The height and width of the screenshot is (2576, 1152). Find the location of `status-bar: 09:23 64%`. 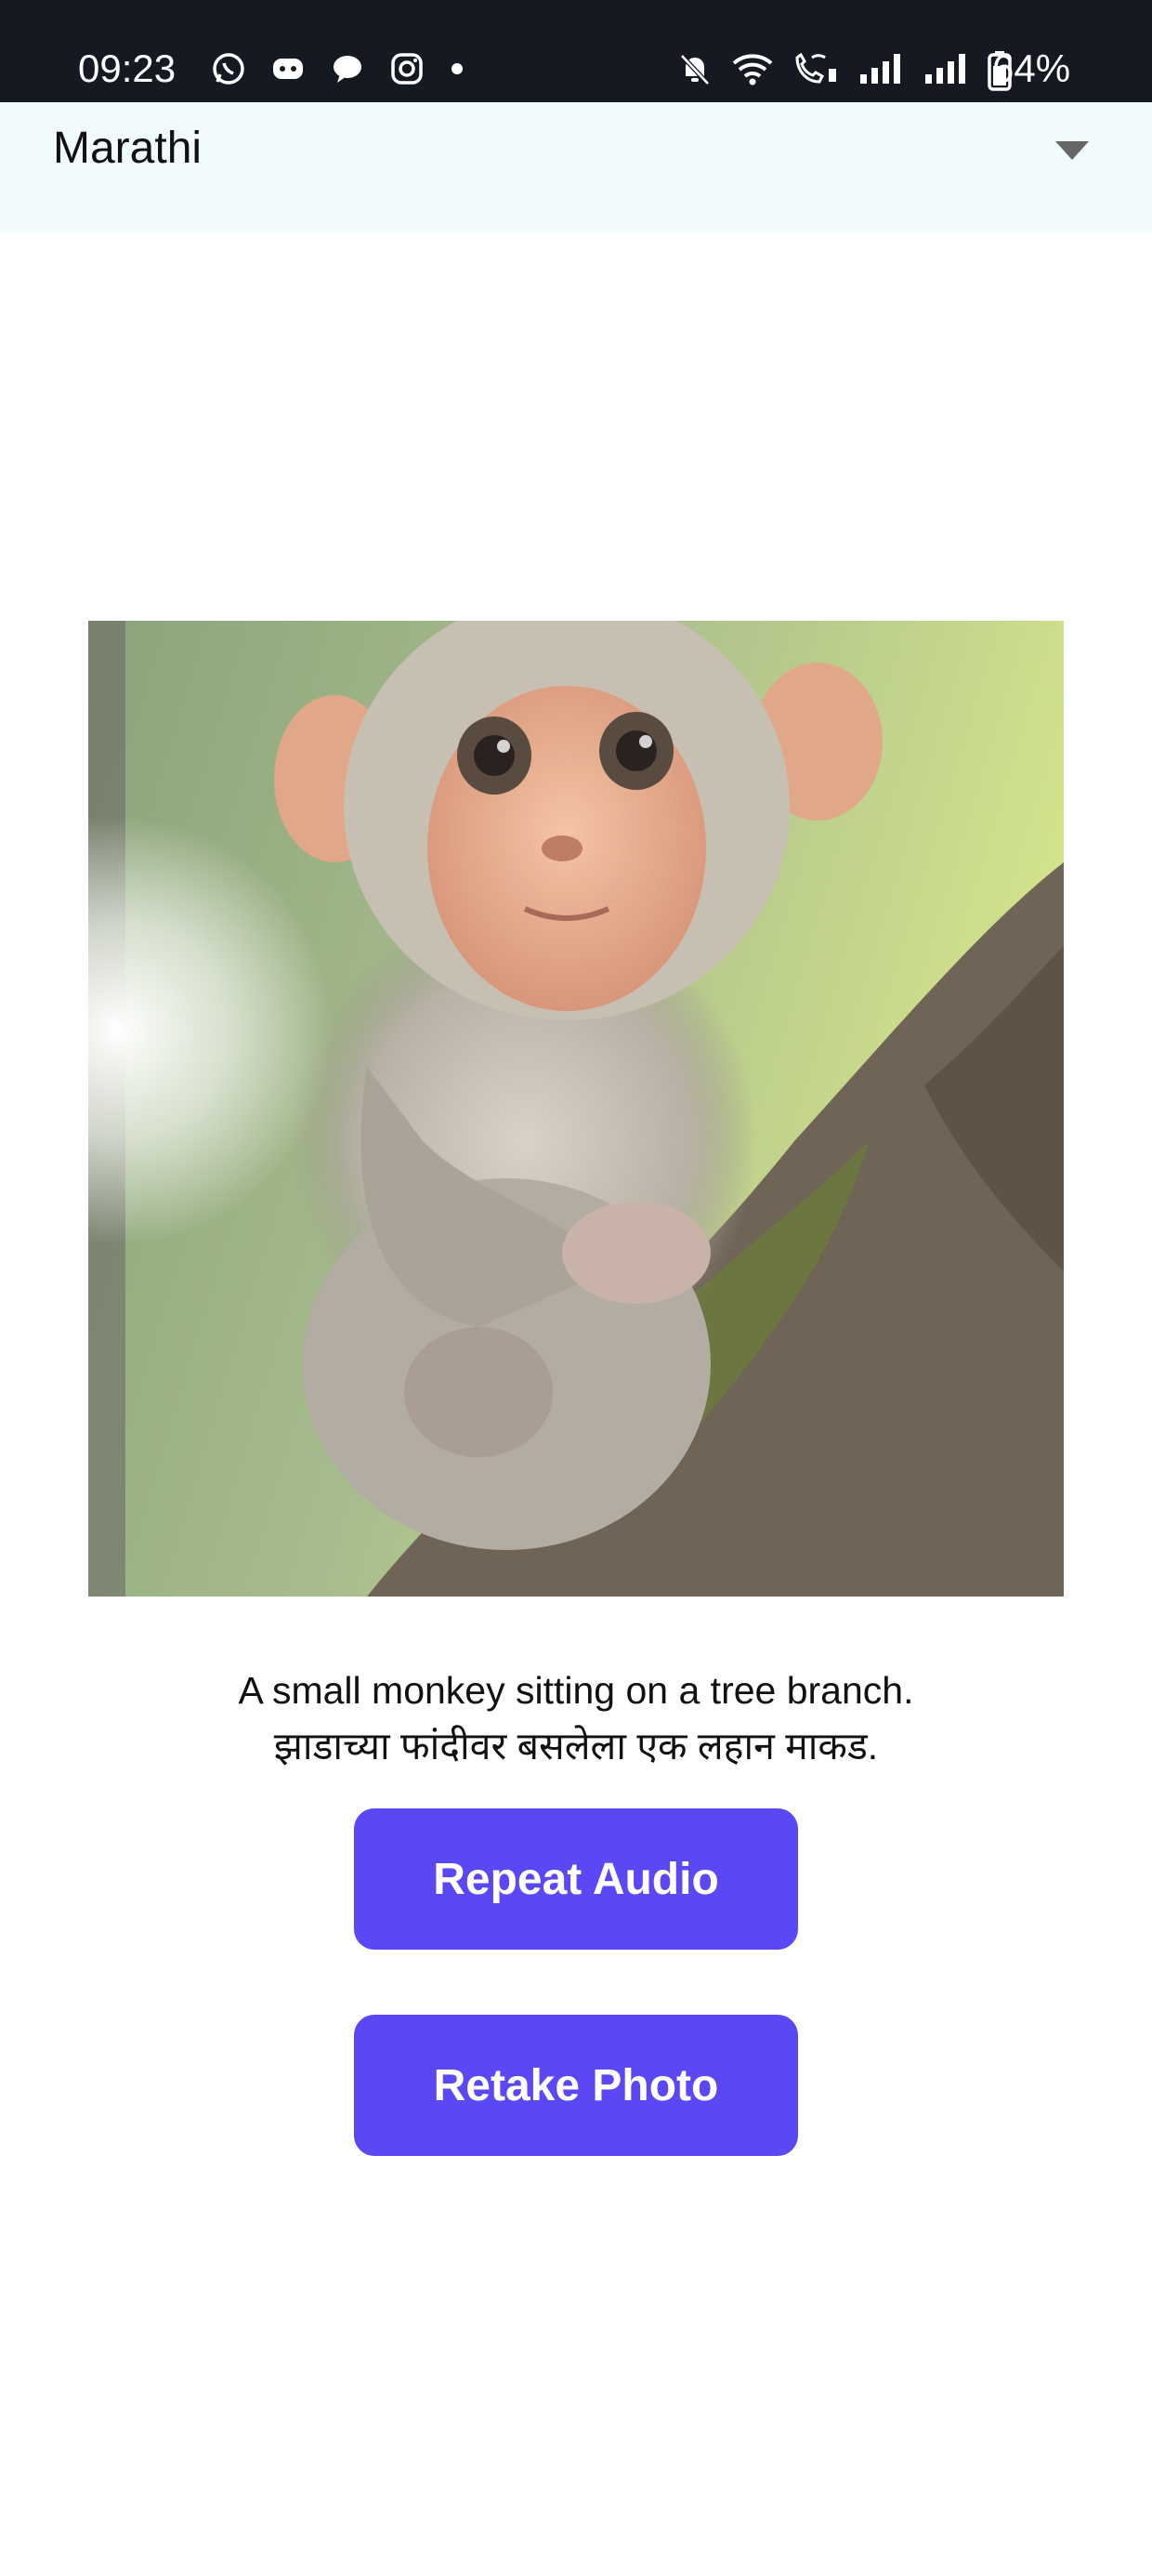

status-bar: 09:23 64% is located at coordinates (576, 51).